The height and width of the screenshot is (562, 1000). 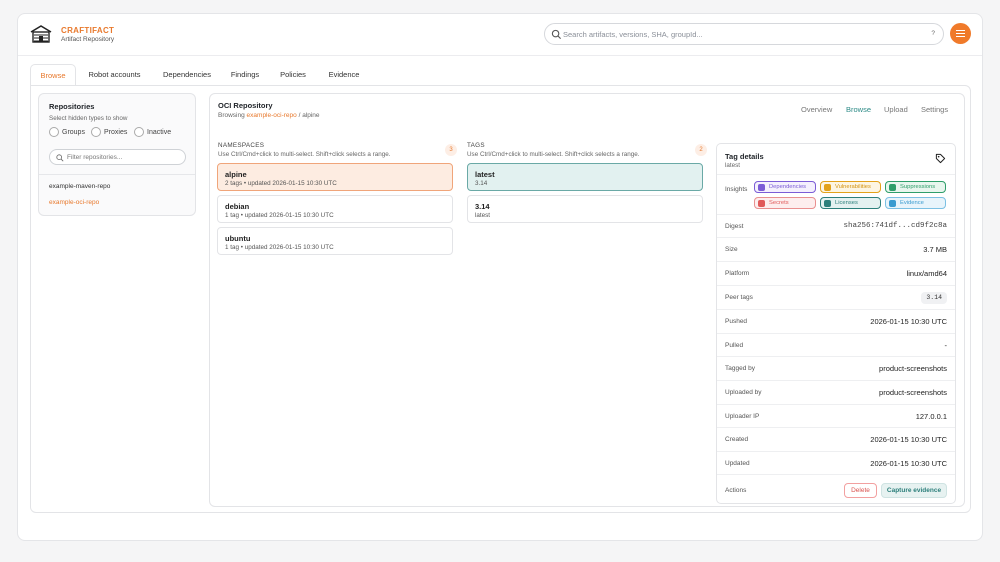 I want to click on created-value: 2026-01-15 10:30 UTC, so click(x=908, y=439).